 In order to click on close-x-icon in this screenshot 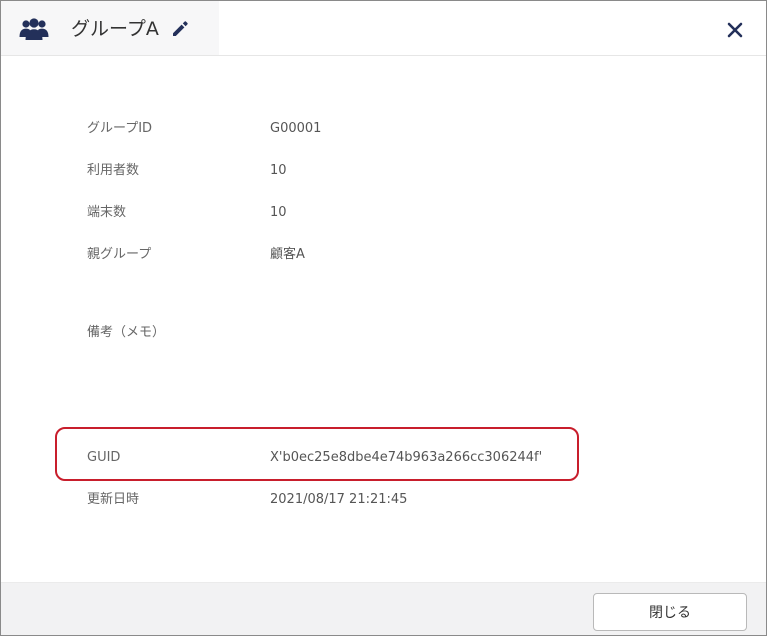, I will do `click(735, 30)`.